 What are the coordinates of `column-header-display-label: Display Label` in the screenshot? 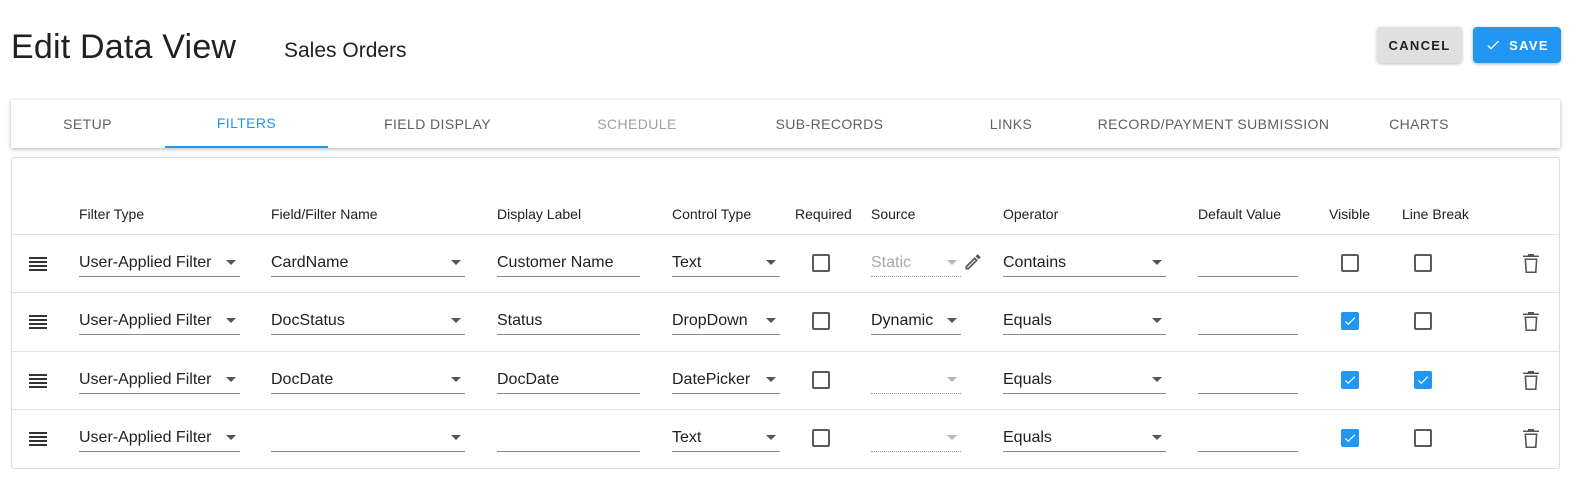 It's located at (539, 214).